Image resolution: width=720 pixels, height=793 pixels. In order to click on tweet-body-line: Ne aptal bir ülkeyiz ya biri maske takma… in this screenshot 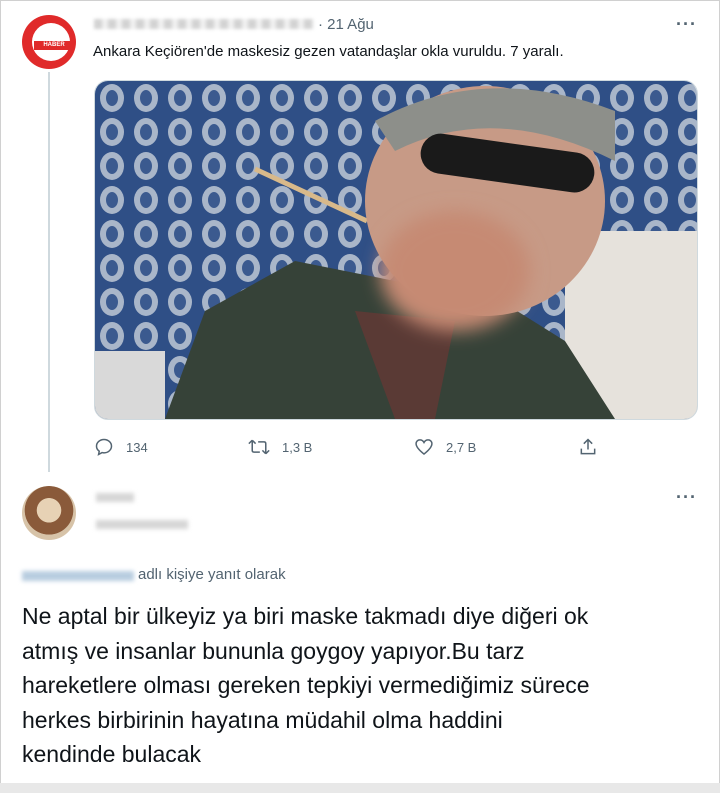, I will do `click(305, 616)`.